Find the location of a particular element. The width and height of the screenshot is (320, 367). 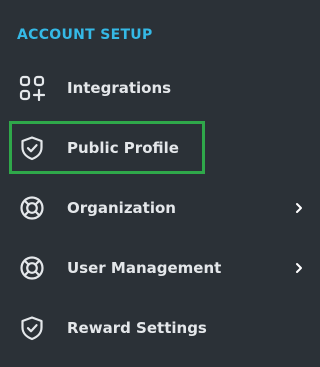

menu-item-label: Public Profile is located at coordinates (123, 148).